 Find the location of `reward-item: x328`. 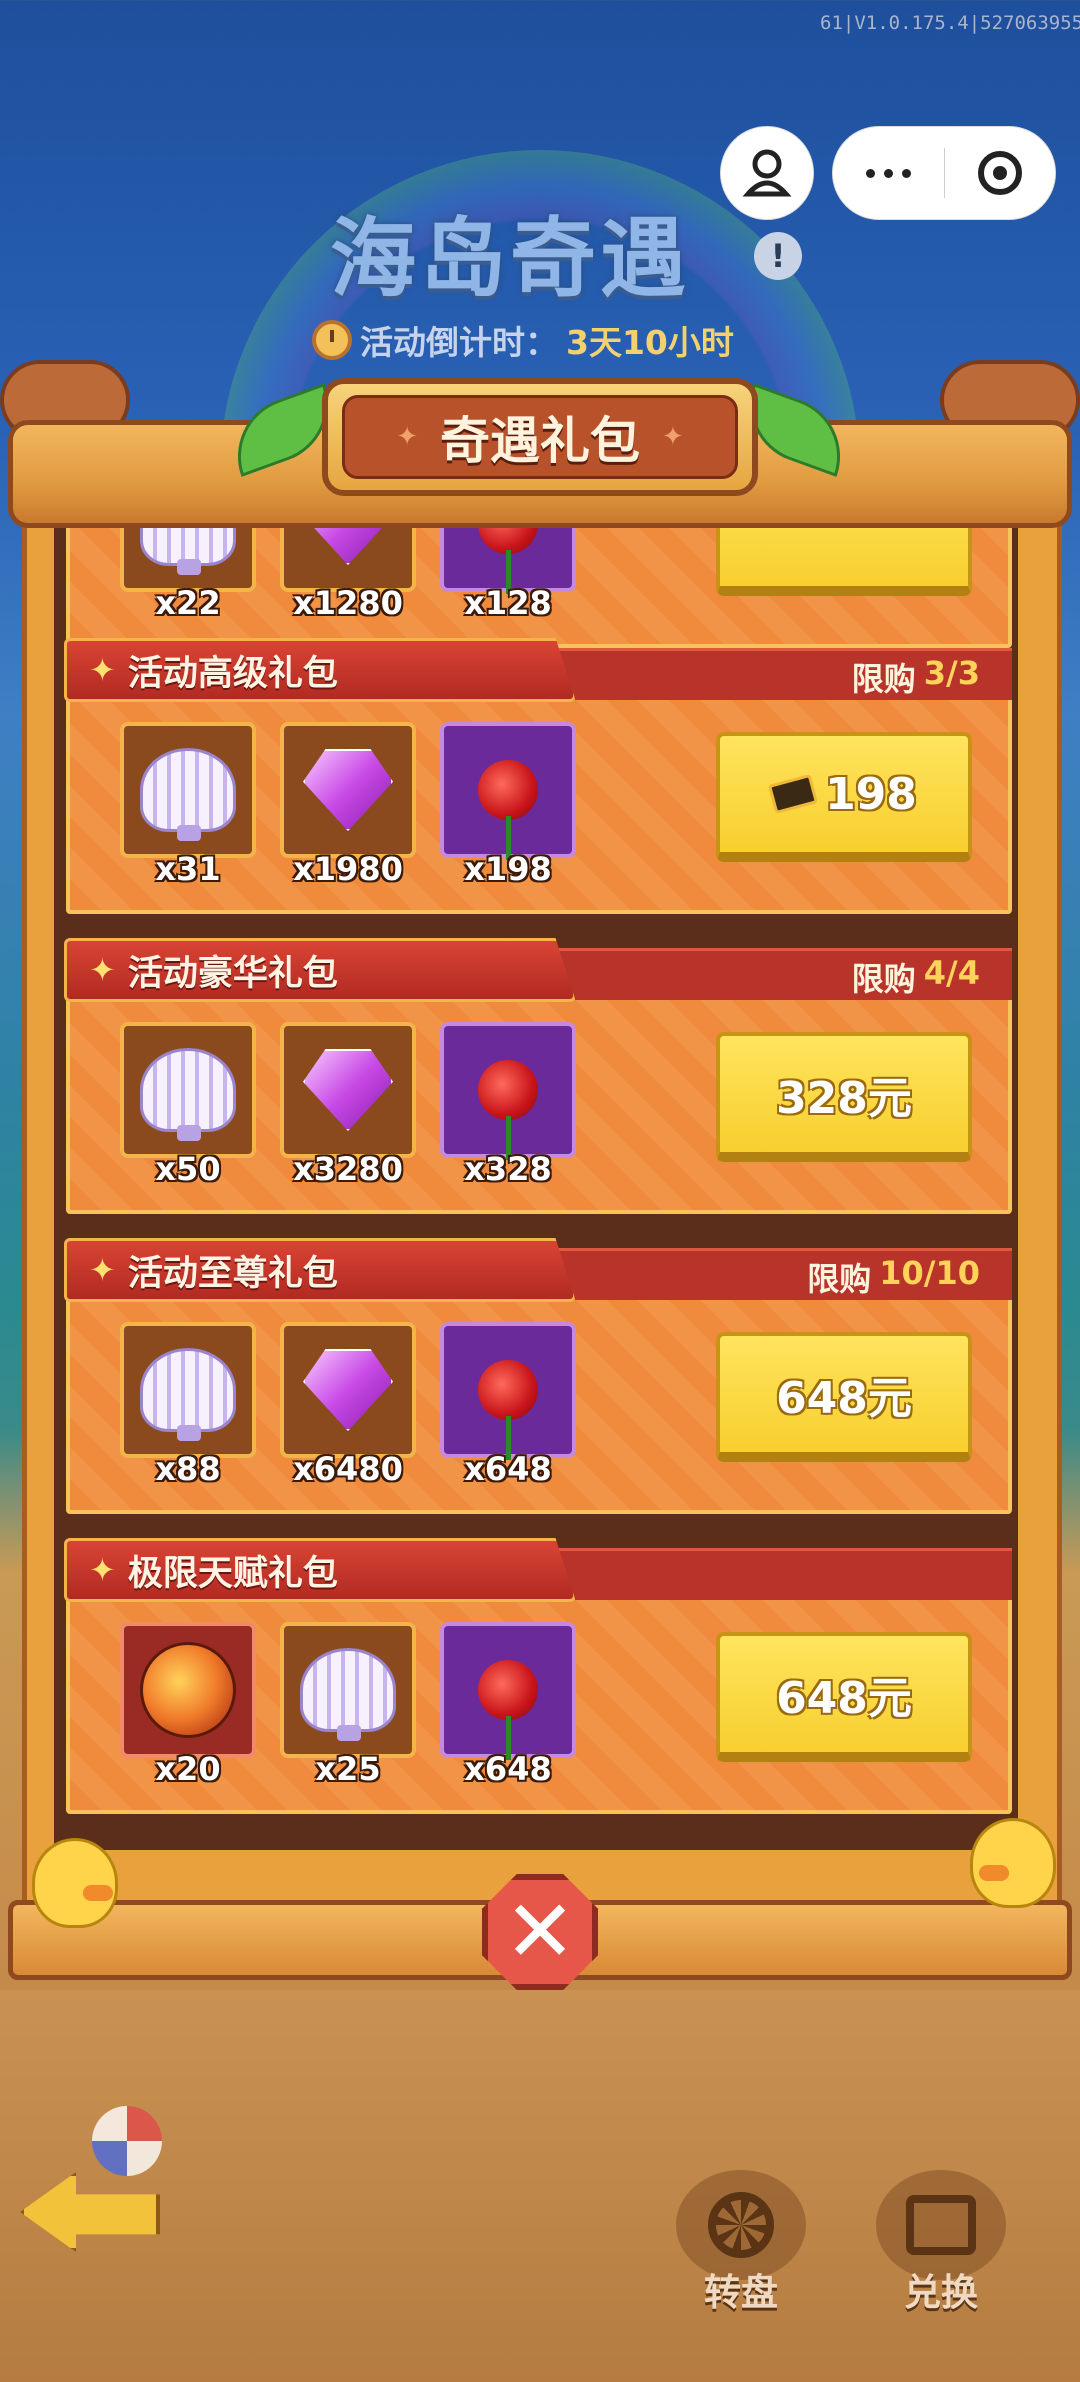

reward-item: x328 is located at coordinates (508, 1105).